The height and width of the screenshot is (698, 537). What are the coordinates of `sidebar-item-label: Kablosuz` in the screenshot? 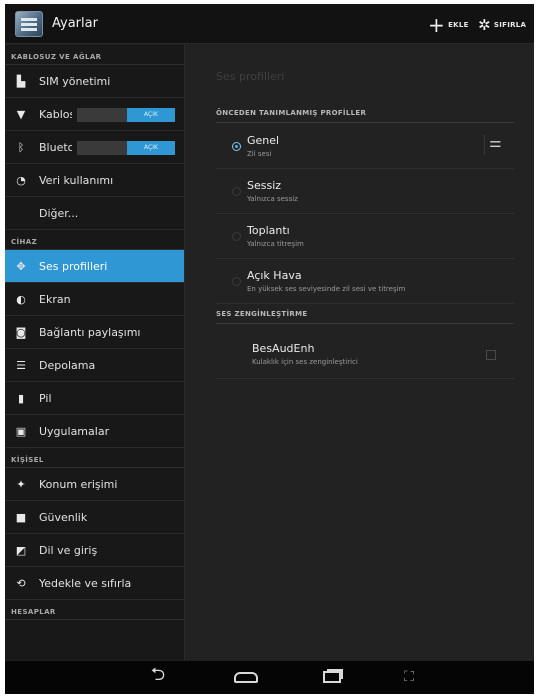 It's located at (55, 114).